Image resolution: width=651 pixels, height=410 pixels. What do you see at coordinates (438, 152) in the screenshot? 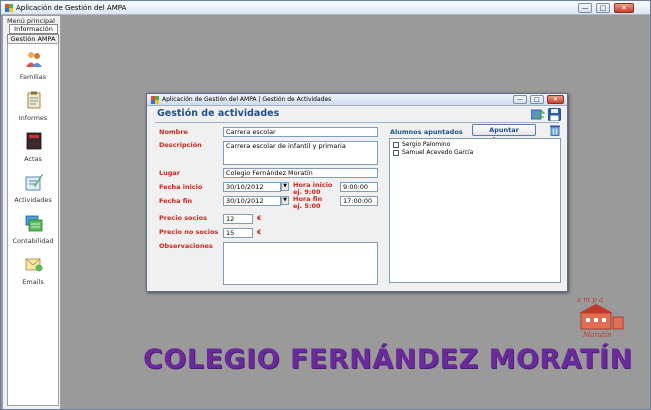
I see `alumno-name: Samuel Acevedo García` at bounding box center [438, 152].